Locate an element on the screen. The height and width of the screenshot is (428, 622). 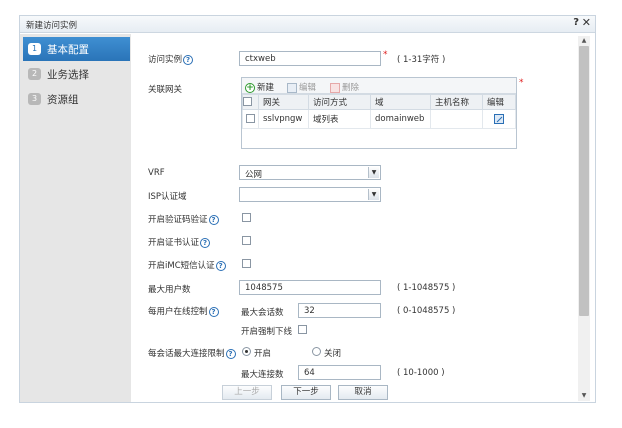
table-row: sslvpngw 域列表 domainweb is located at coordinates (379, 119).